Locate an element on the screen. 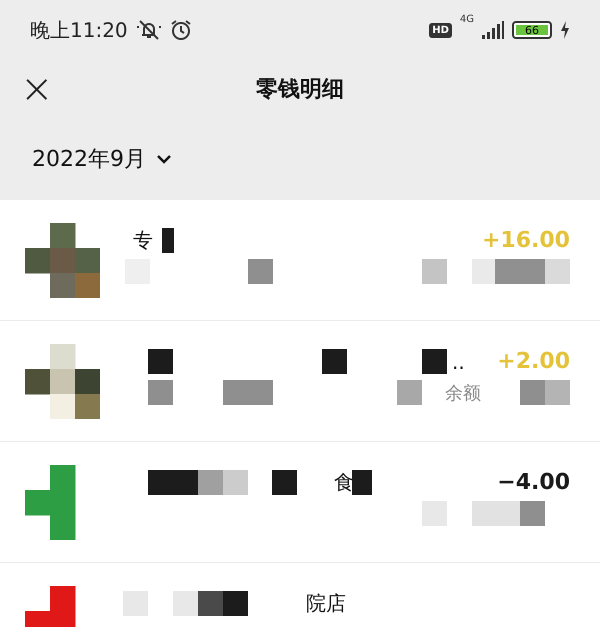 The width and height of the screenshot is (600, 627). transaction-note: 余额 is located at coordinates (463, 393).